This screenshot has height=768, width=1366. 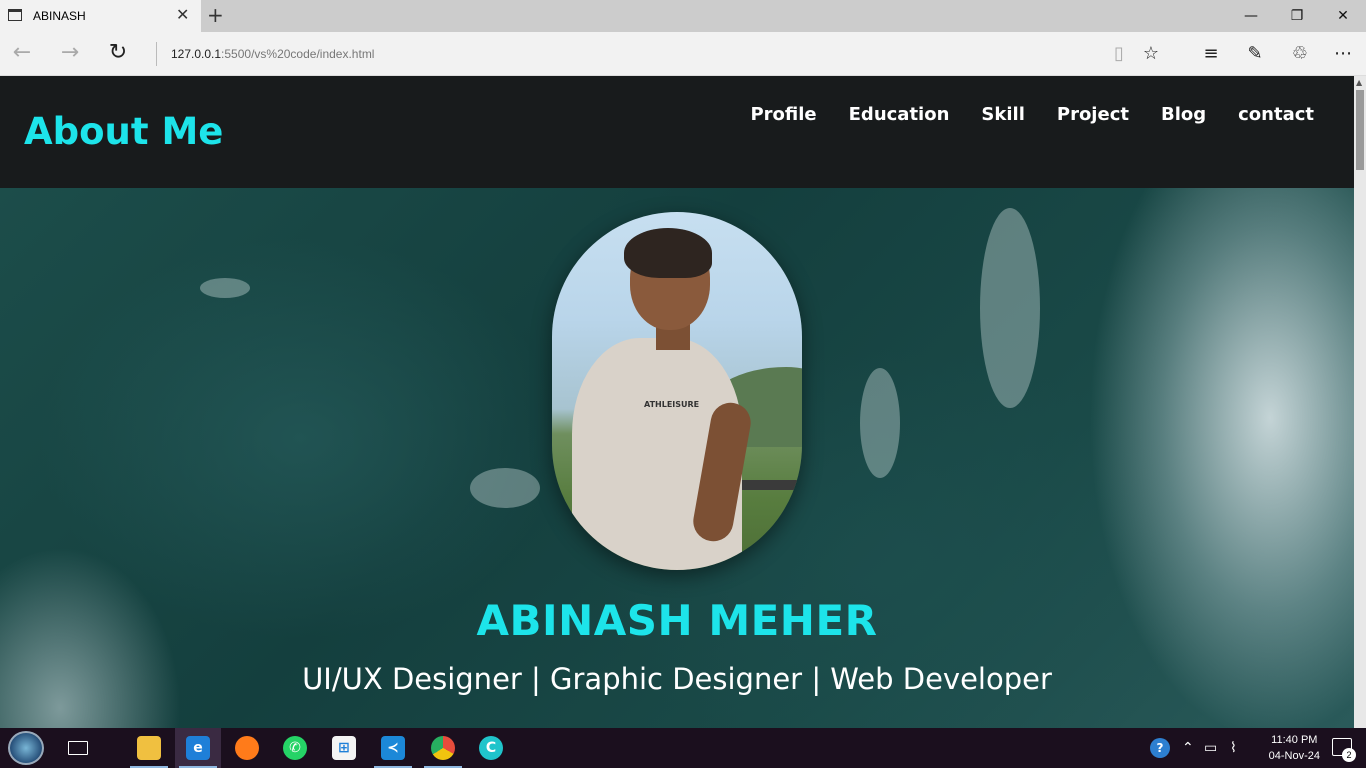 I want to click on canva-icon: C, so click(x=491, y=748).